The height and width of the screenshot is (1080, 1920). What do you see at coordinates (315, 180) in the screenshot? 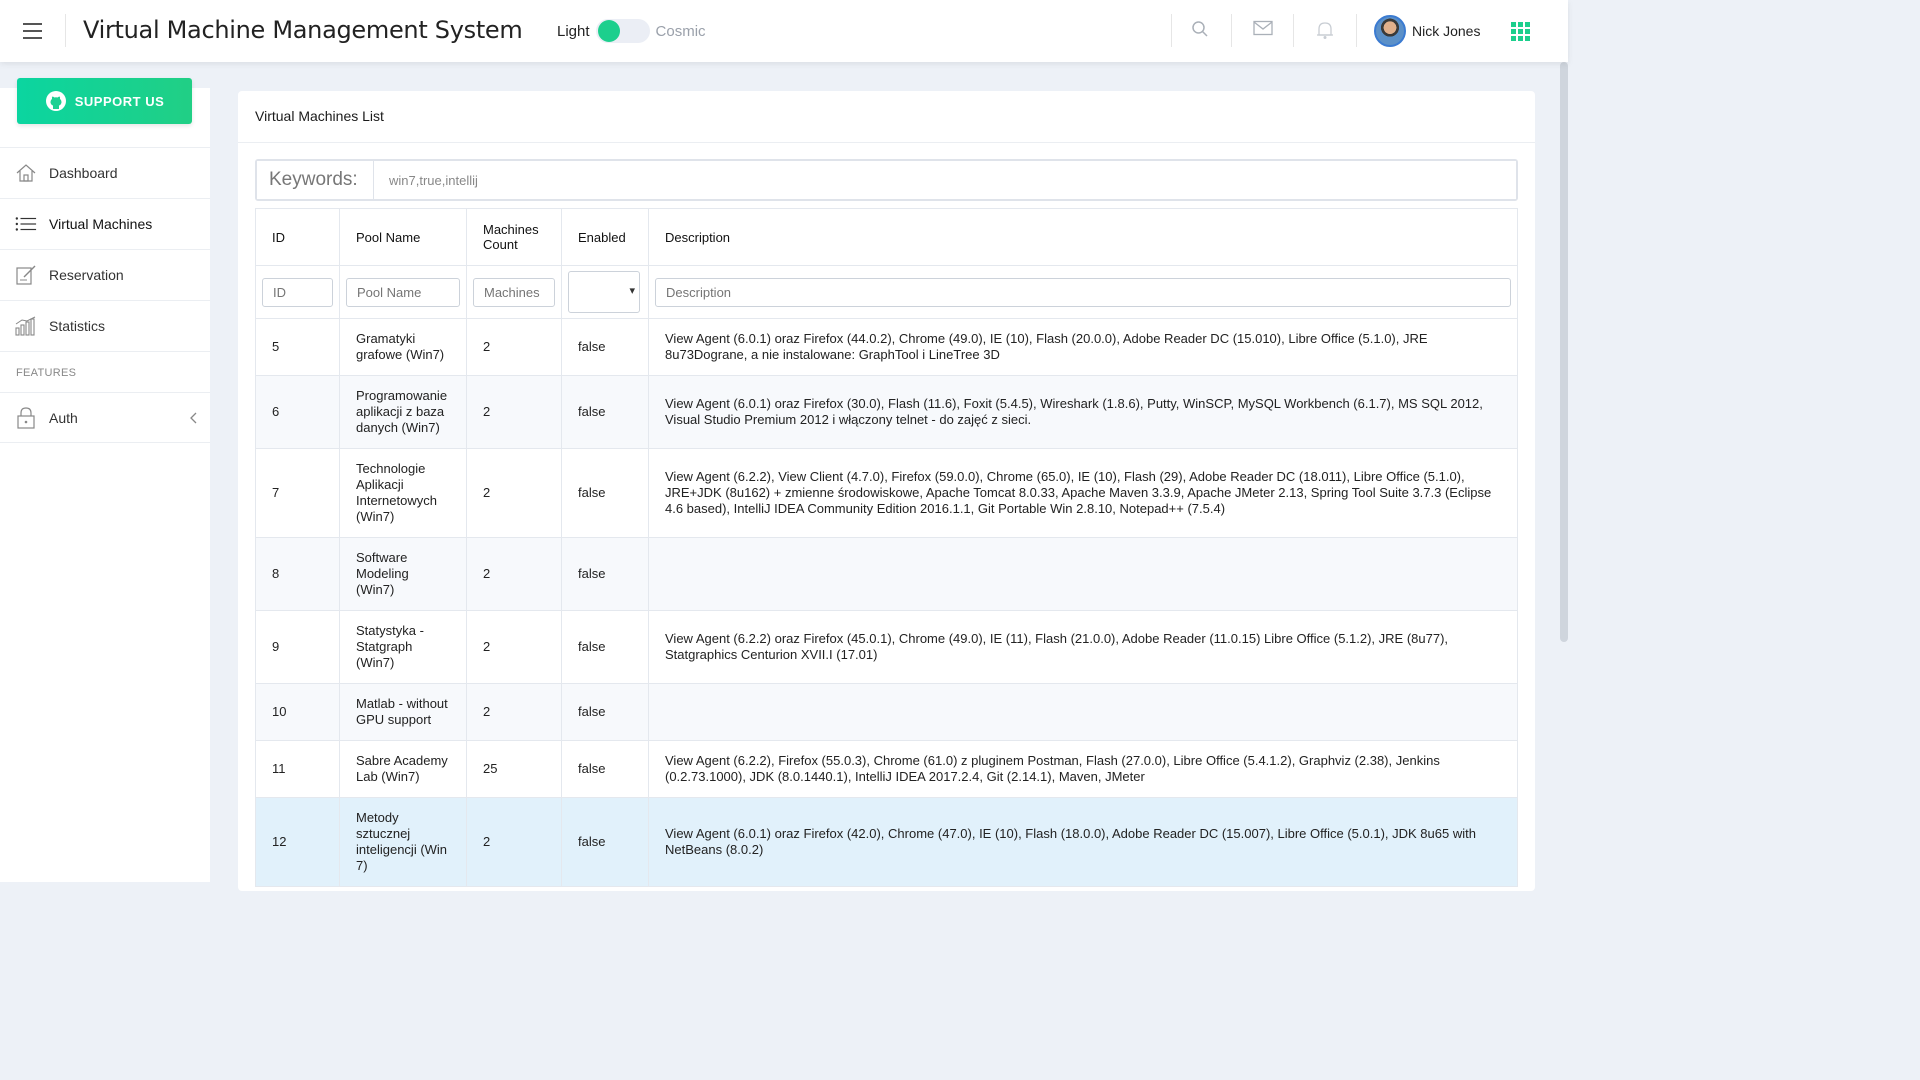
I see `keywords-label: Keywords:` at bounding box center [315, 180].